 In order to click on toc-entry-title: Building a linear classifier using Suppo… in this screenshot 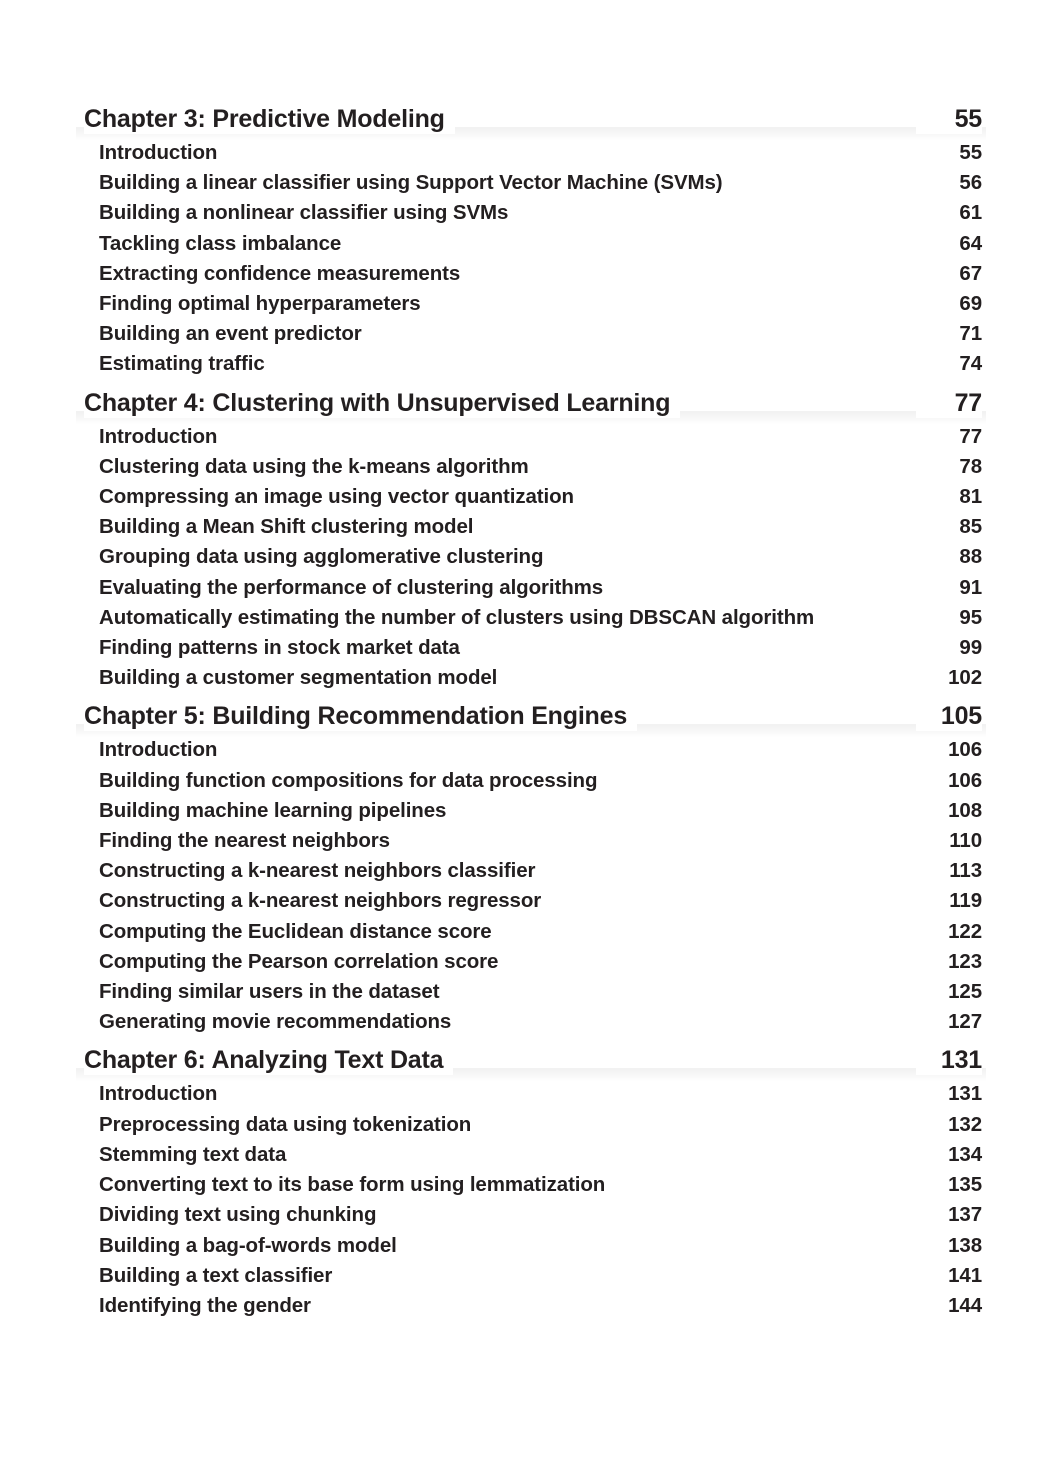, I will do `click(411, 183)`.